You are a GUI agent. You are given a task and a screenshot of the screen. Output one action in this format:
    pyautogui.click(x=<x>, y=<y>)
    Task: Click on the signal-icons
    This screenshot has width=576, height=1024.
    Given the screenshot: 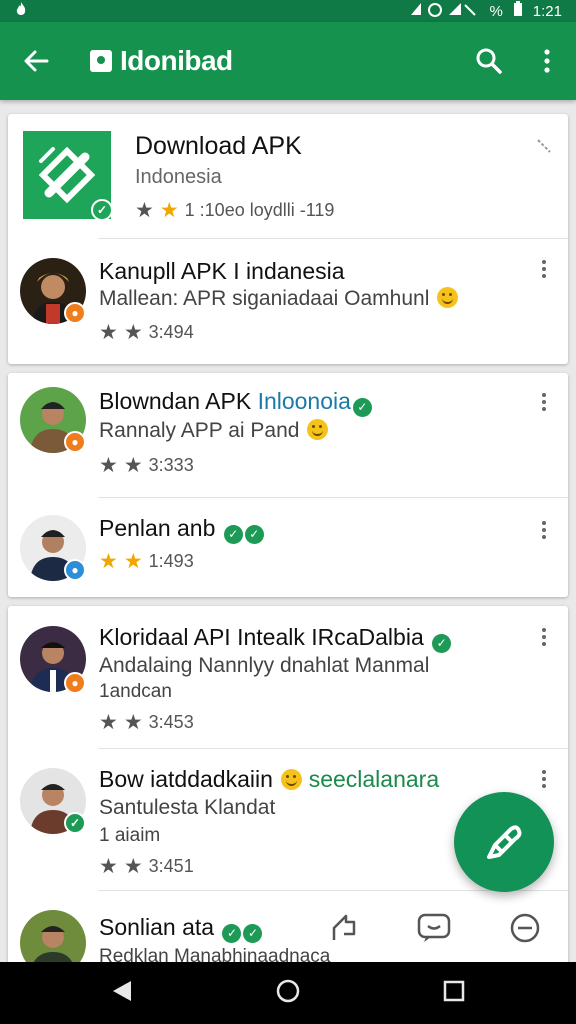 What is the action you would take?
    pyautogui.click(x=444, y=11)
    